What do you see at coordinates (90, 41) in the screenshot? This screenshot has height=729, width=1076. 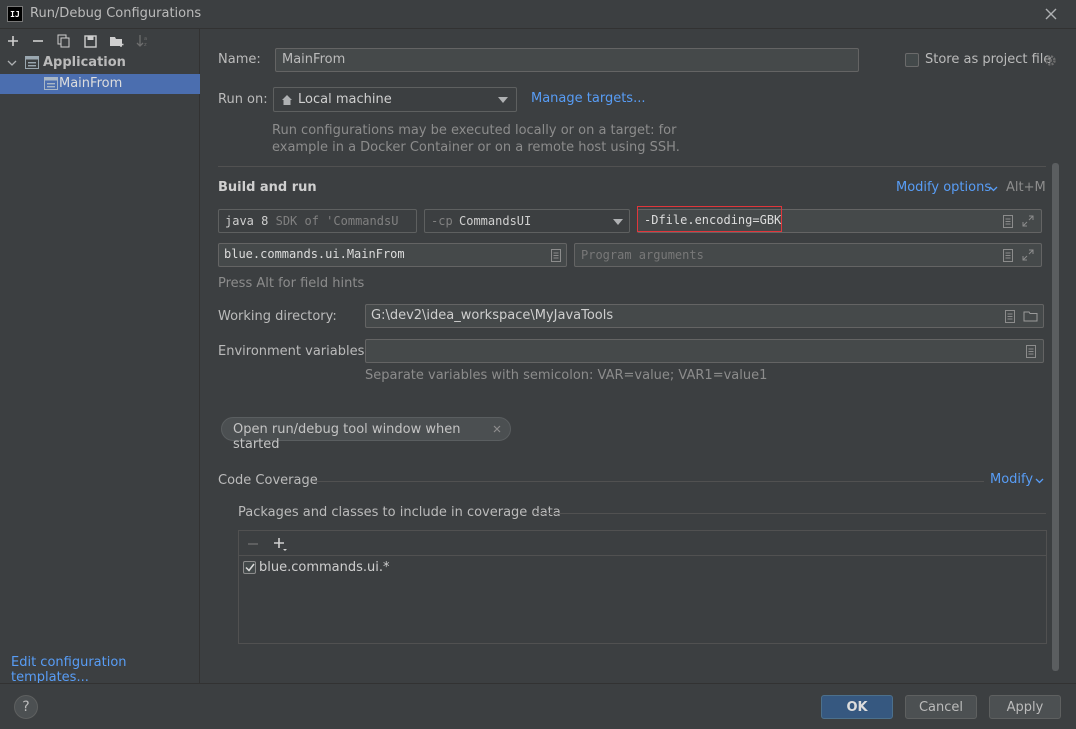 I see `save-icon` at bounding box center [90, 41].